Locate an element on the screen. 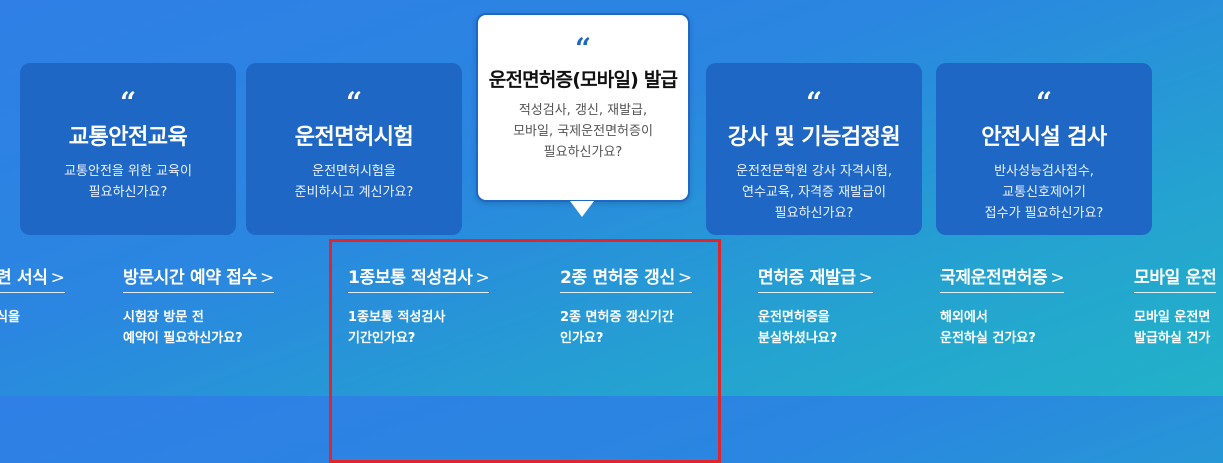 The height and width of the screenshot is (463, 1223). card-description: 운전전문학원 강사 자격시험, 연수교육, 자격증 재발급이 필요하신가요? is located at coordinates (814, 192).